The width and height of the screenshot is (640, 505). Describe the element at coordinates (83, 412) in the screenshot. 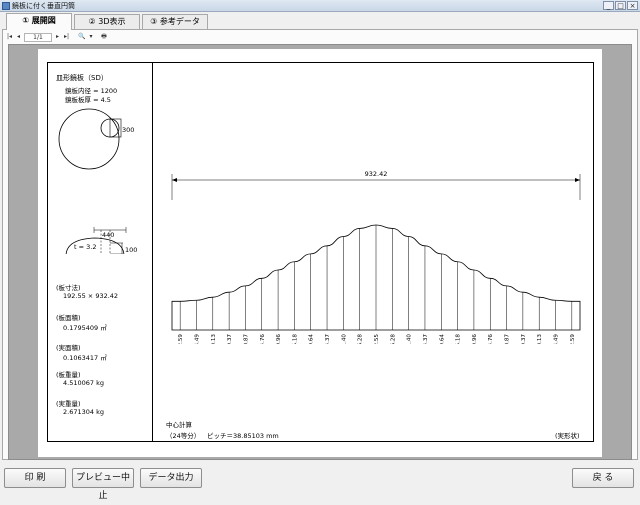

I see `real-weight-value: 2.671304 kg` at that location.